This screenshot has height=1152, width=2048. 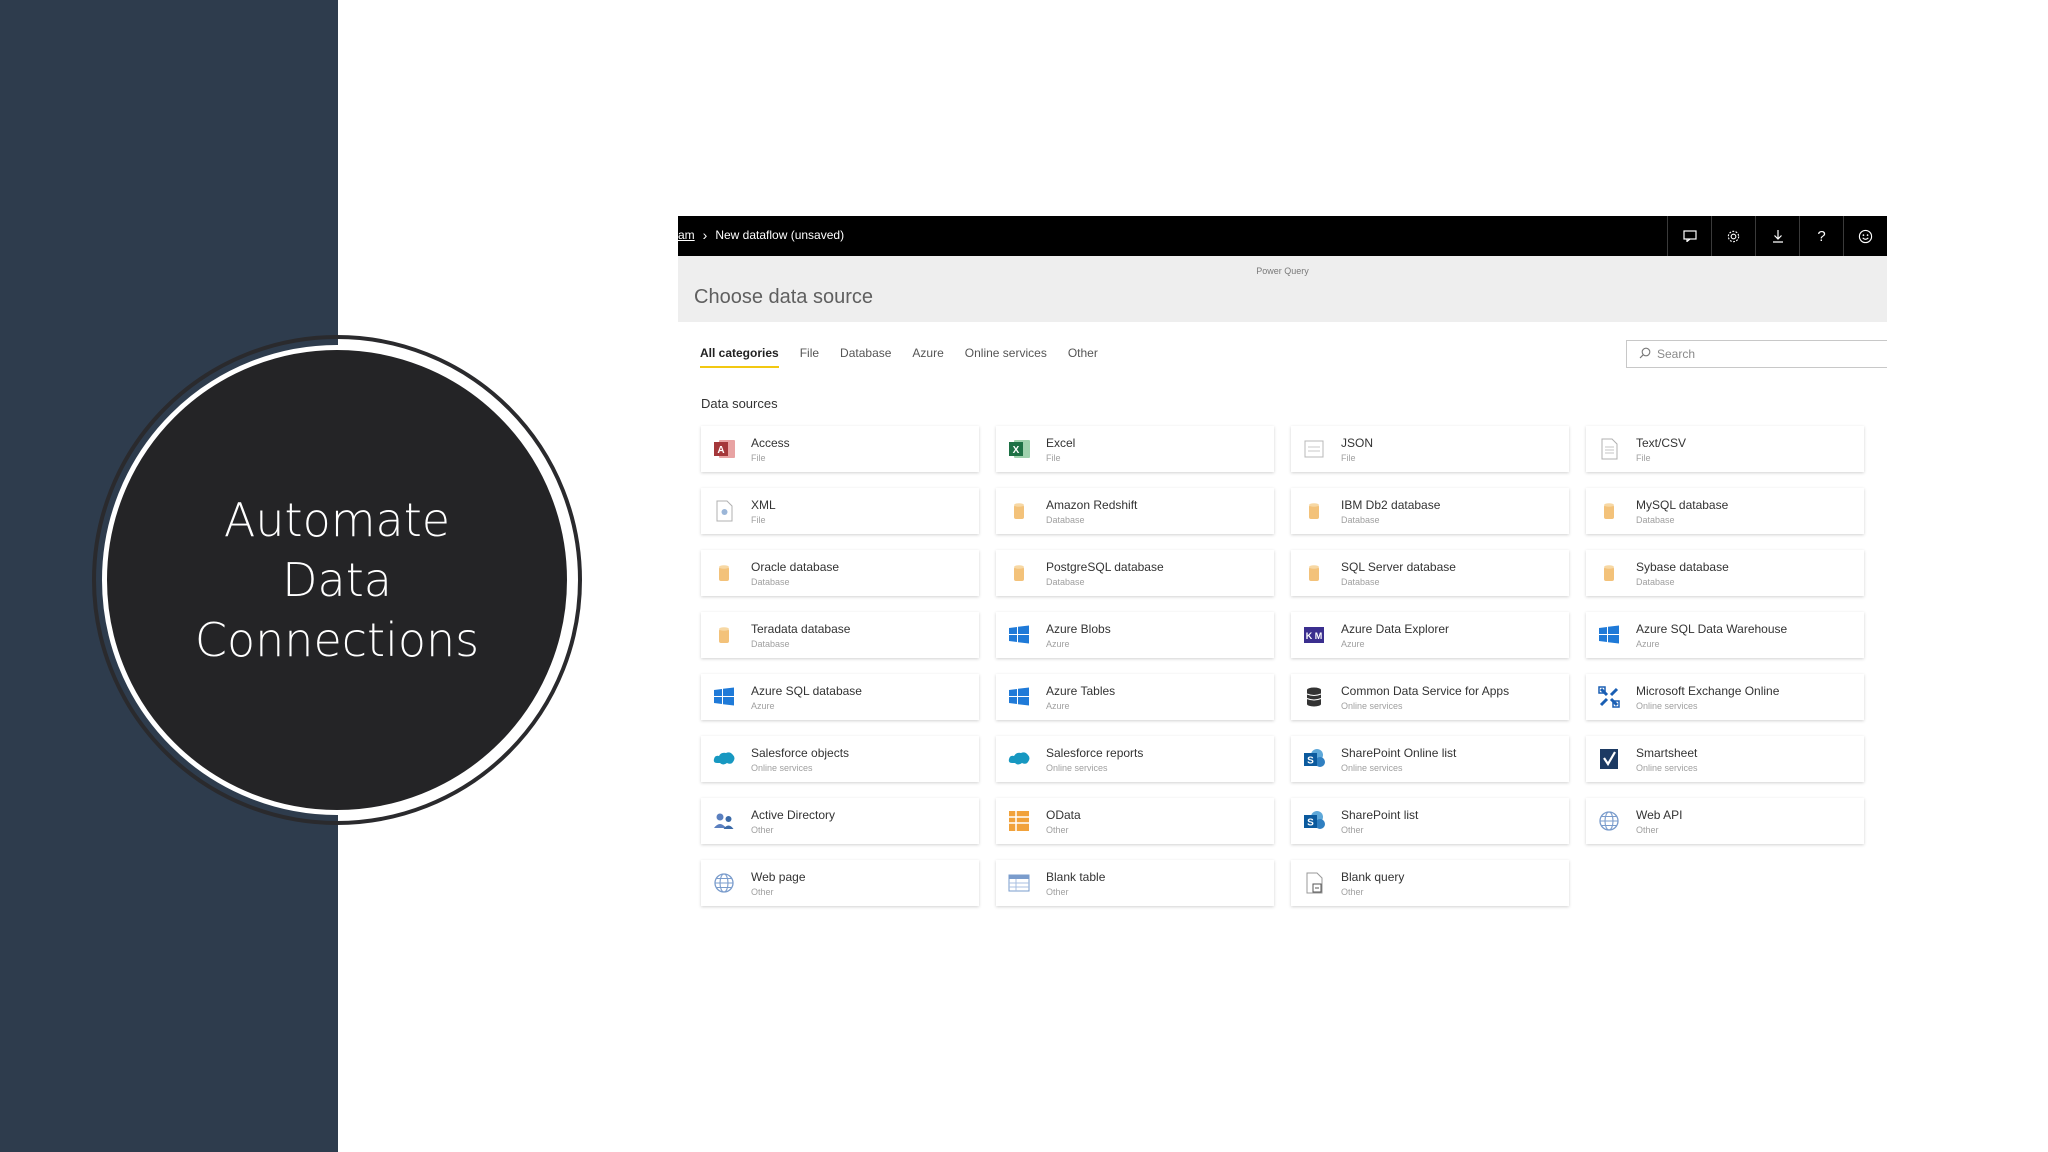 I want to click on data-source-name: Microsoft Exchange Online, so click(x=1708, y=690).